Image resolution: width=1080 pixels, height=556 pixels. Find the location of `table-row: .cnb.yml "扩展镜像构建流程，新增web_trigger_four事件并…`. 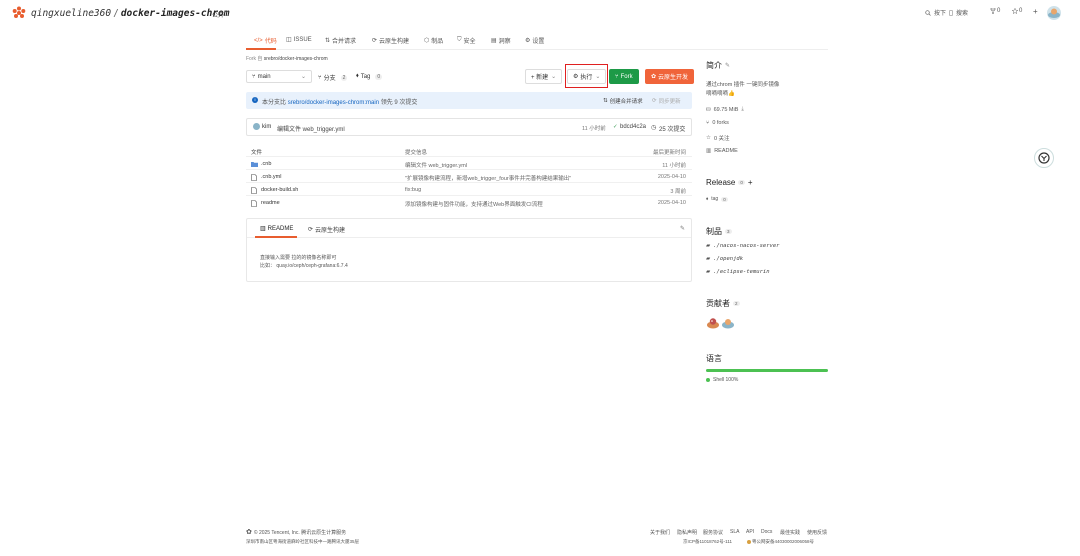

table-row: .cnb.yml "扩展镜像构建流程，新增web_trigger_four事件并… is located at coordinates (469, 177).